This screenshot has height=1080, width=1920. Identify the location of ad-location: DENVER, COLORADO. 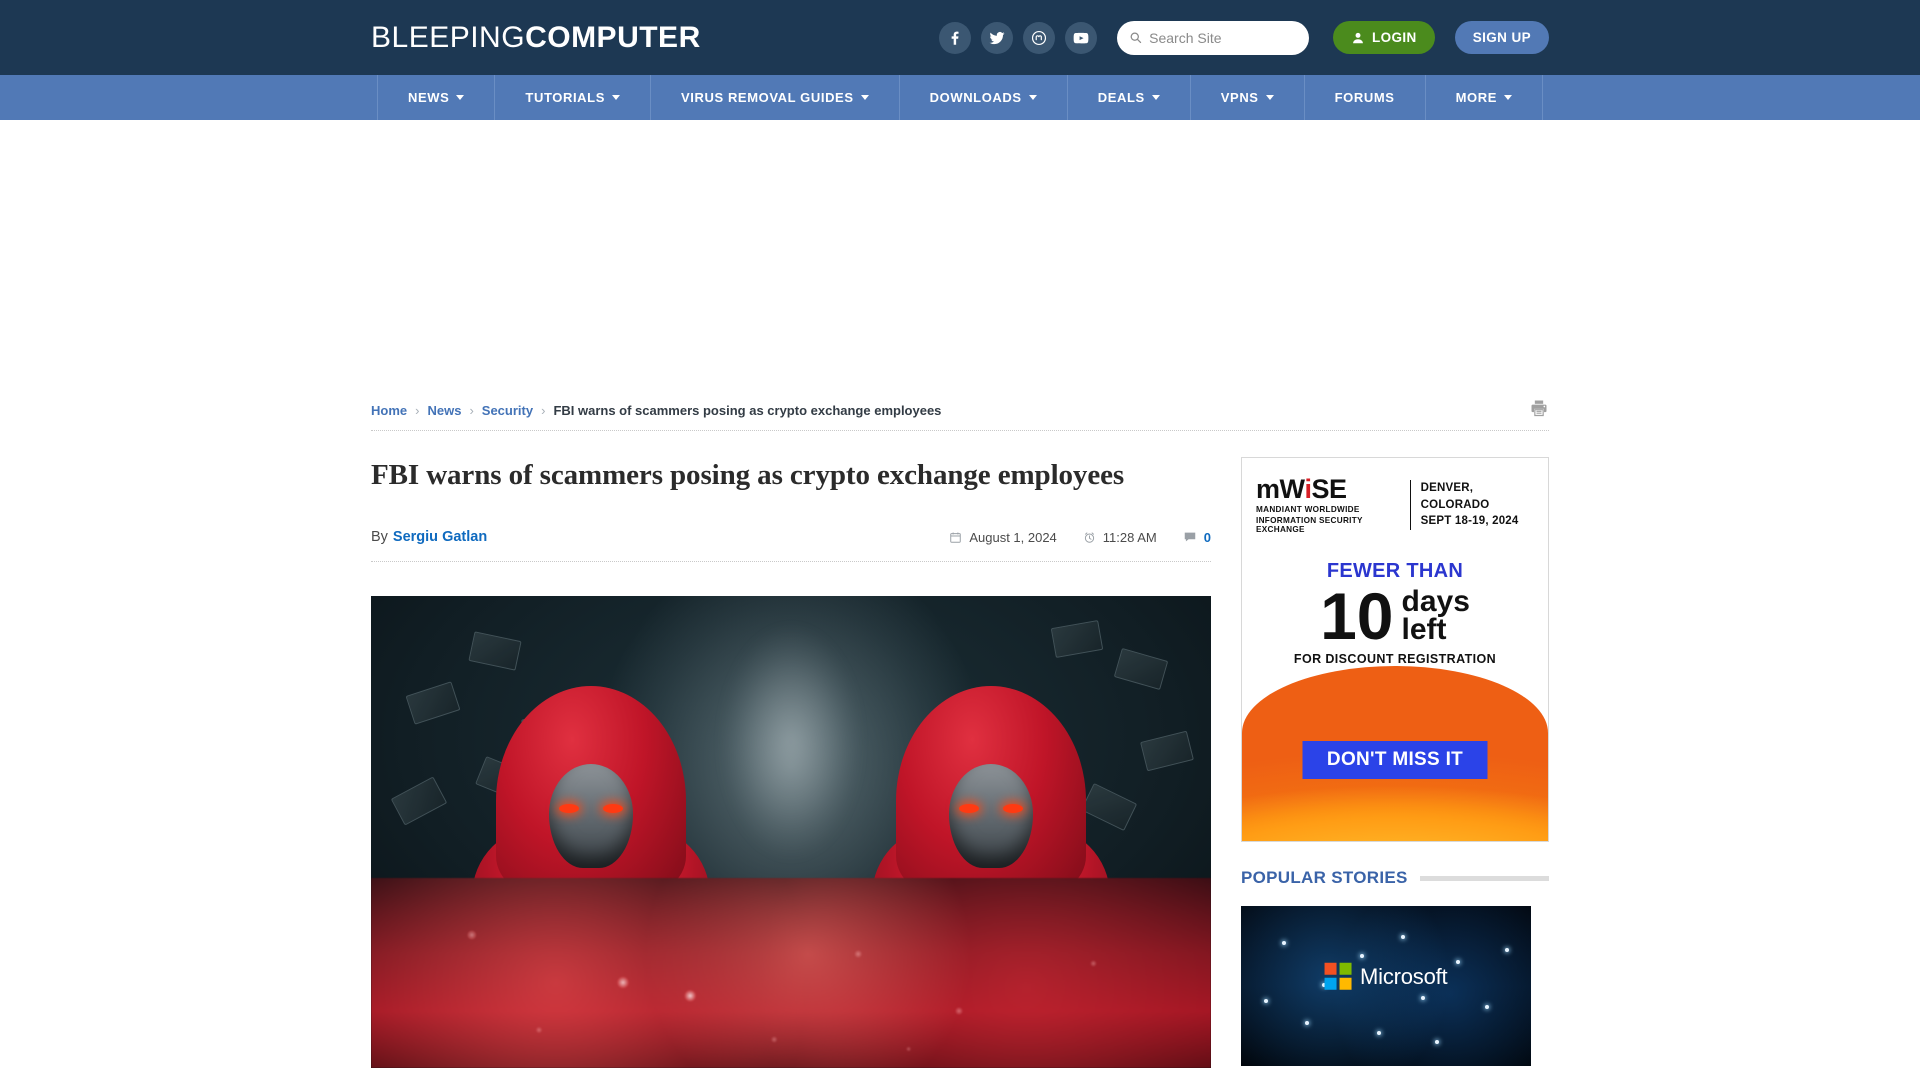
(1455, 496).